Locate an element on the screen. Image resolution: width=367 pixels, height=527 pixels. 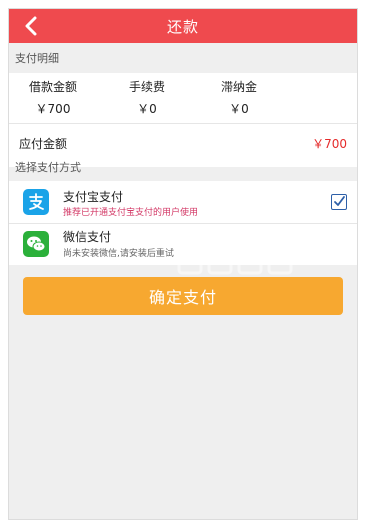
alipay-description: 推荐已开通支付宝支付的用户使用 is located at coordinates (131, 213).